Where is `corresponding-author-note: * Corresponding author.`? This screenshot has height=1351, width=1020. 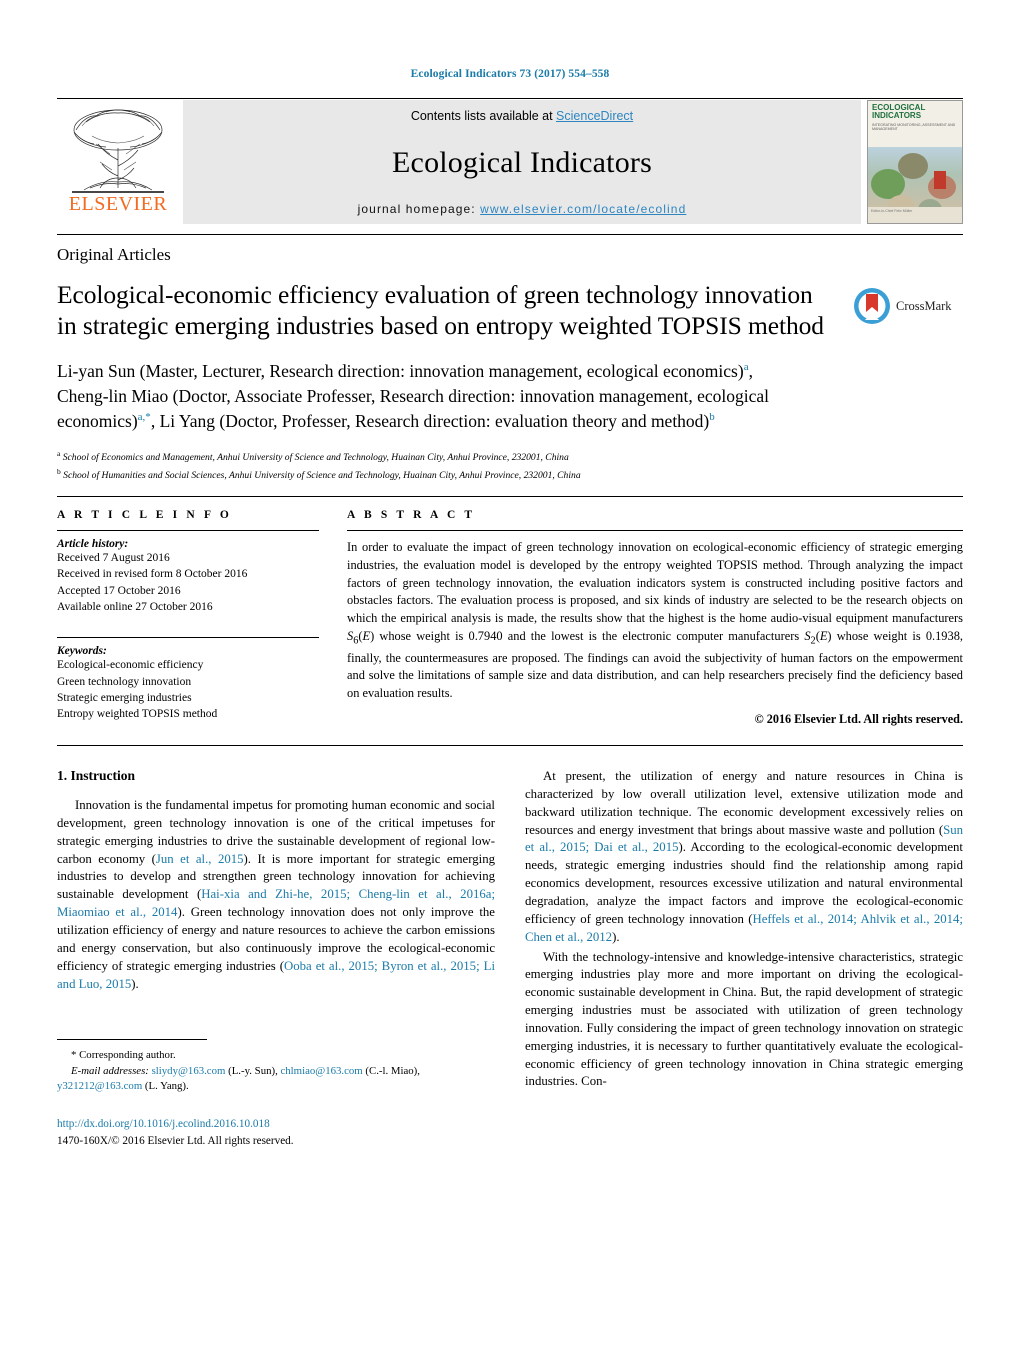 corresponding-author-note: * Corresponding author. is located at coordinates (123, 1055).